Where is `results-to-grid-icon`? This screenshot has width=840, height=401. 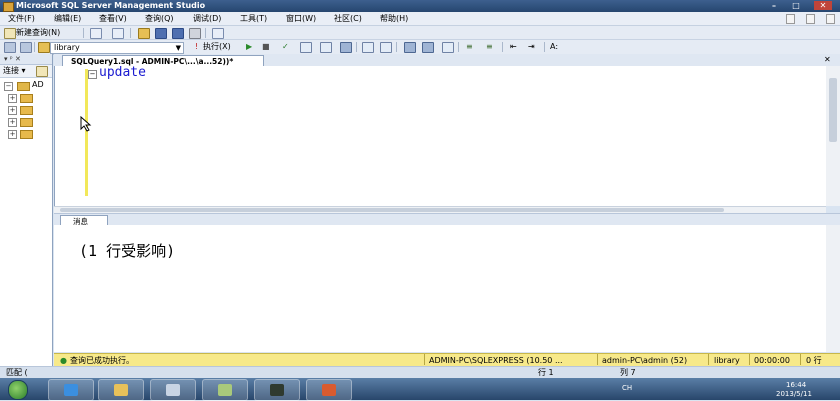
results-to-grid-icon is located at coordinates (428, 47).